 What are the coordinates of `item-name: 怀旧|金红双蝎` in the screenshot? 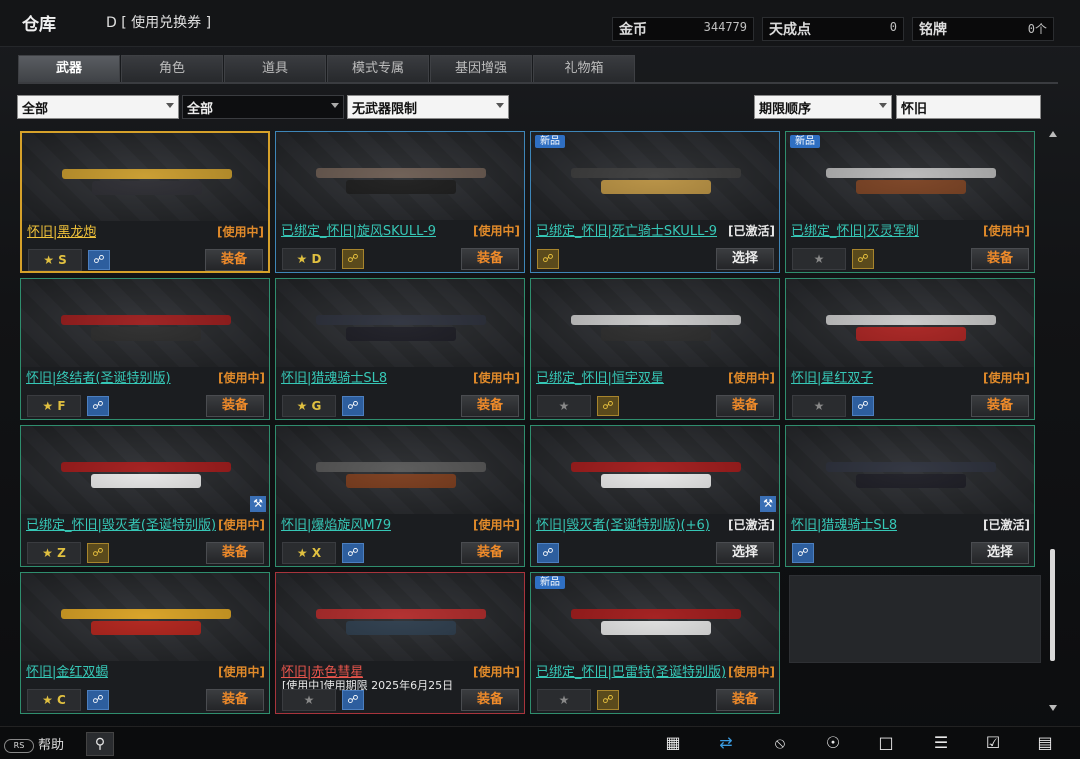 It's located at (67, 670).